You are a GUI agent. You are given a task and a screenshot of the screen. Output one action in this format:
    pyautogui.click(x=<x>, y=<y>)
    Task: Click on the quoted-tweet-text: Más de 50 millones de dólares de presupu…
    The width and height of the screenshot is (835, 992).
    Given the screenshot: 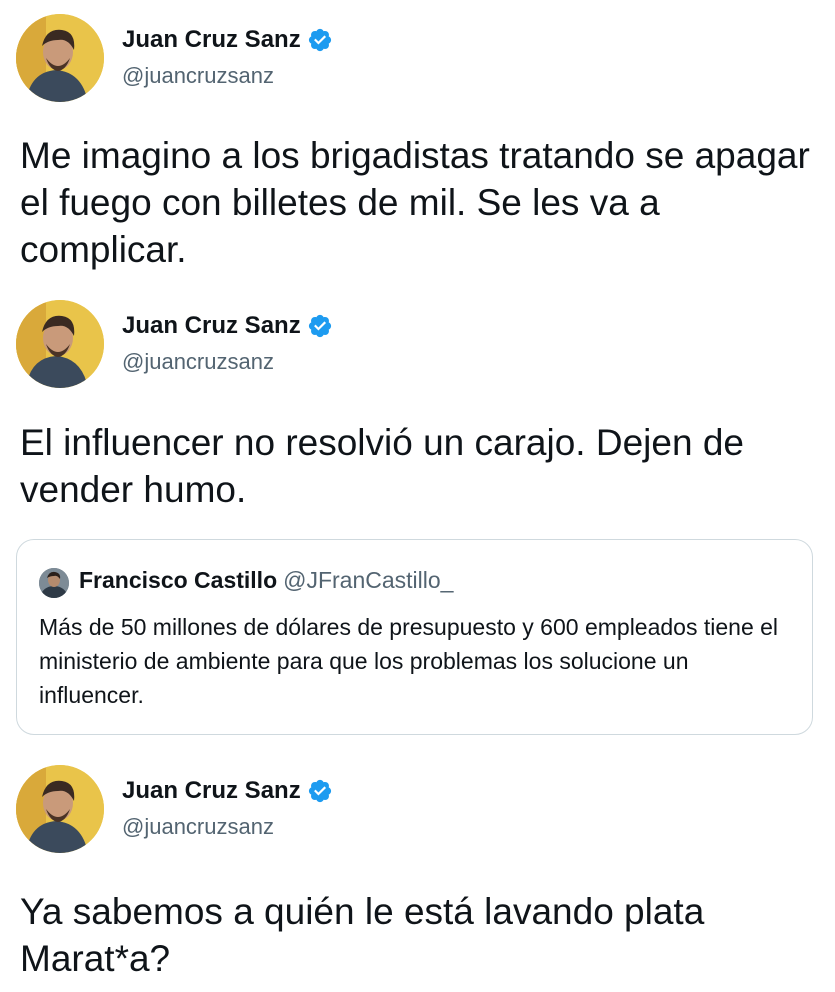 What is the action you would take?
    pyautogui.click(x=409, y=661)
    